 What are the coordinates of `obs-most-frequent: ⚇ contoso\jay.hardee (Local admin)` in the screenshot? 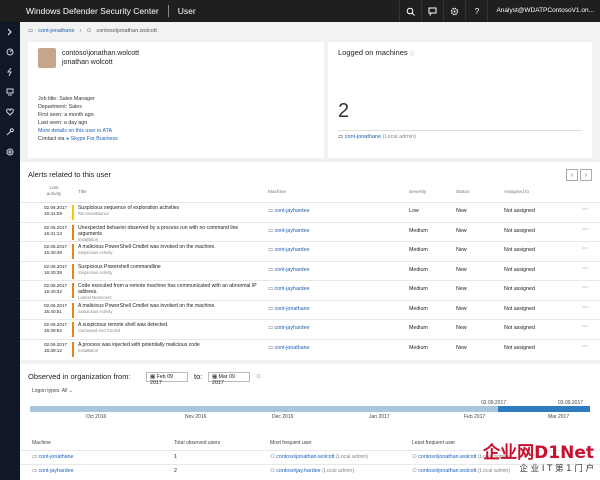 It's located at (312, 471).